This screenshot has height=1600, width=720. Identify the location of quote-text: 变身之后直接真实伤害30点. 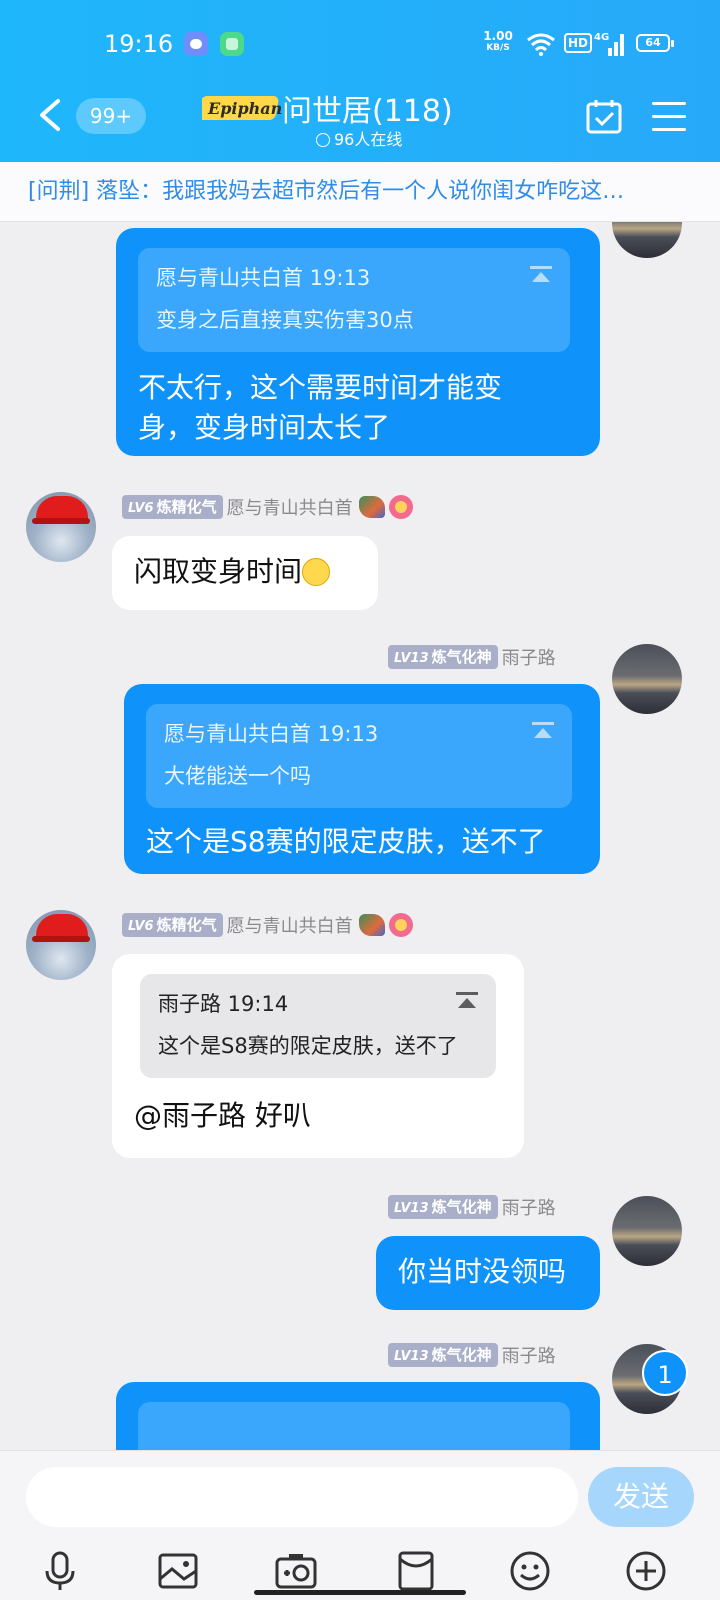
(285, 320).